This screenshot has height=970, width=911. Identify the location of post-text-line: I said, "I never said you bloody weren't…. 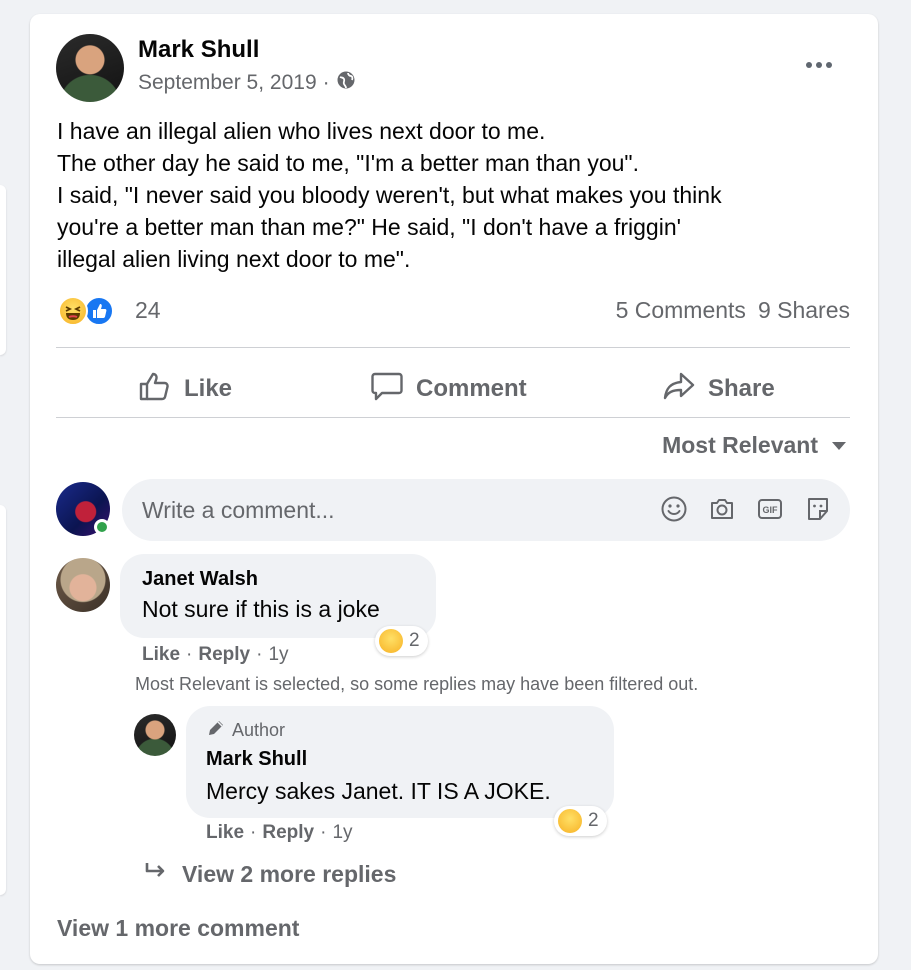
(389, 195).